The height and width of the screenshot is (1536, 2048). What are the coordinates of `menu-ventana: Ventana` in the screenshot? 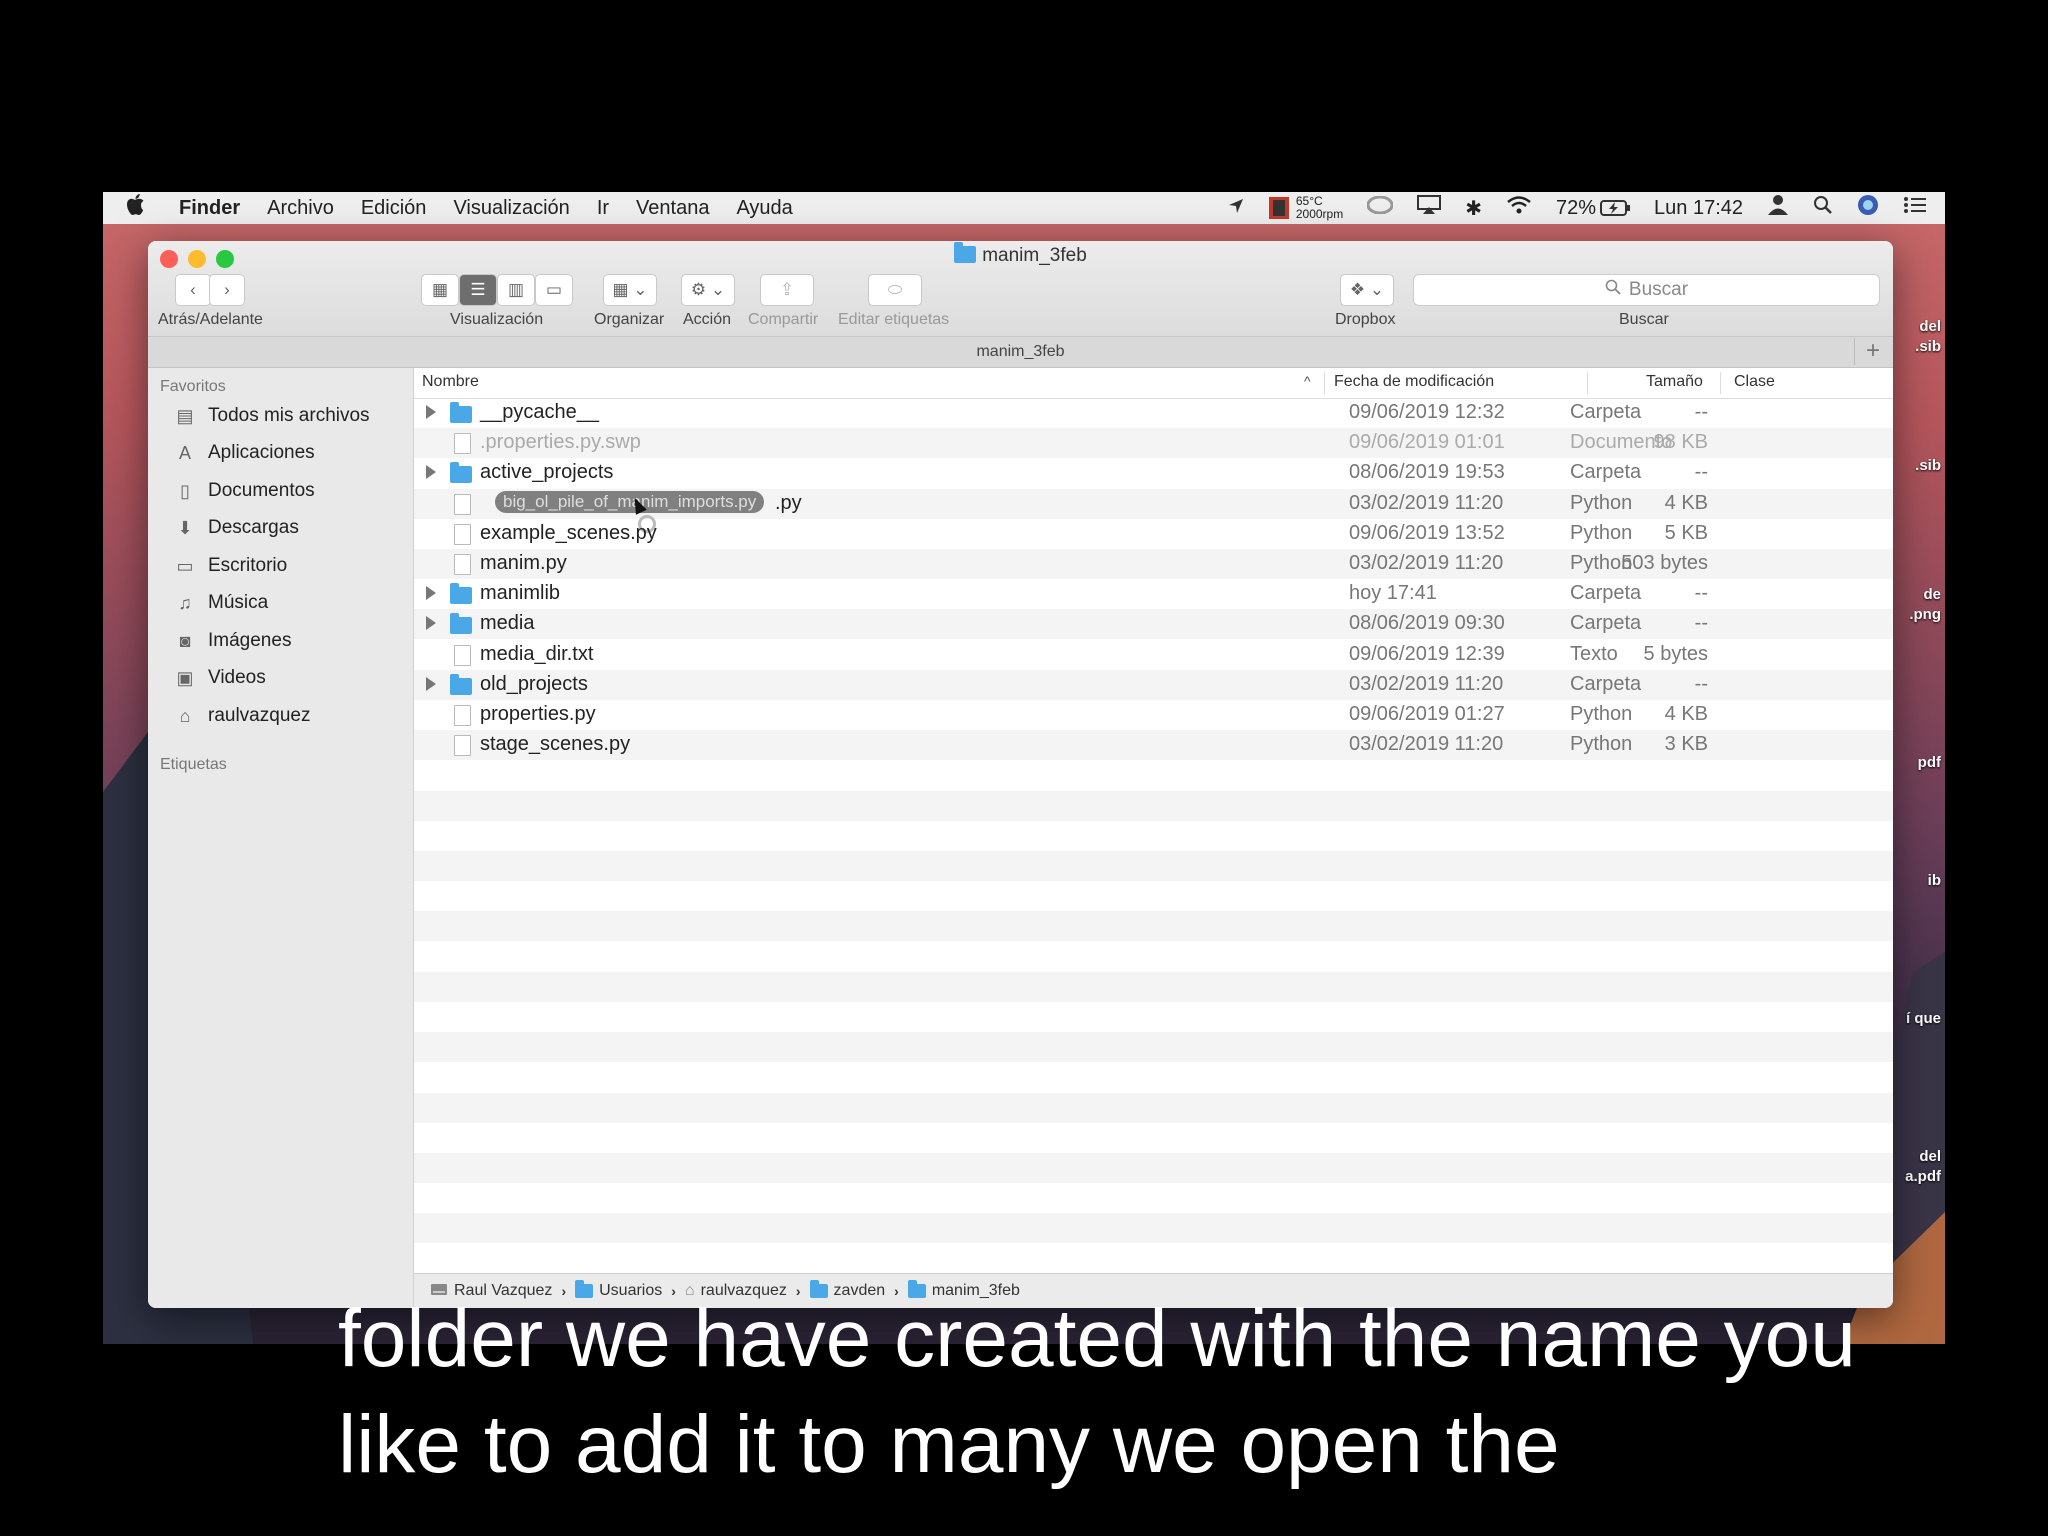 It's located at (672, 208).